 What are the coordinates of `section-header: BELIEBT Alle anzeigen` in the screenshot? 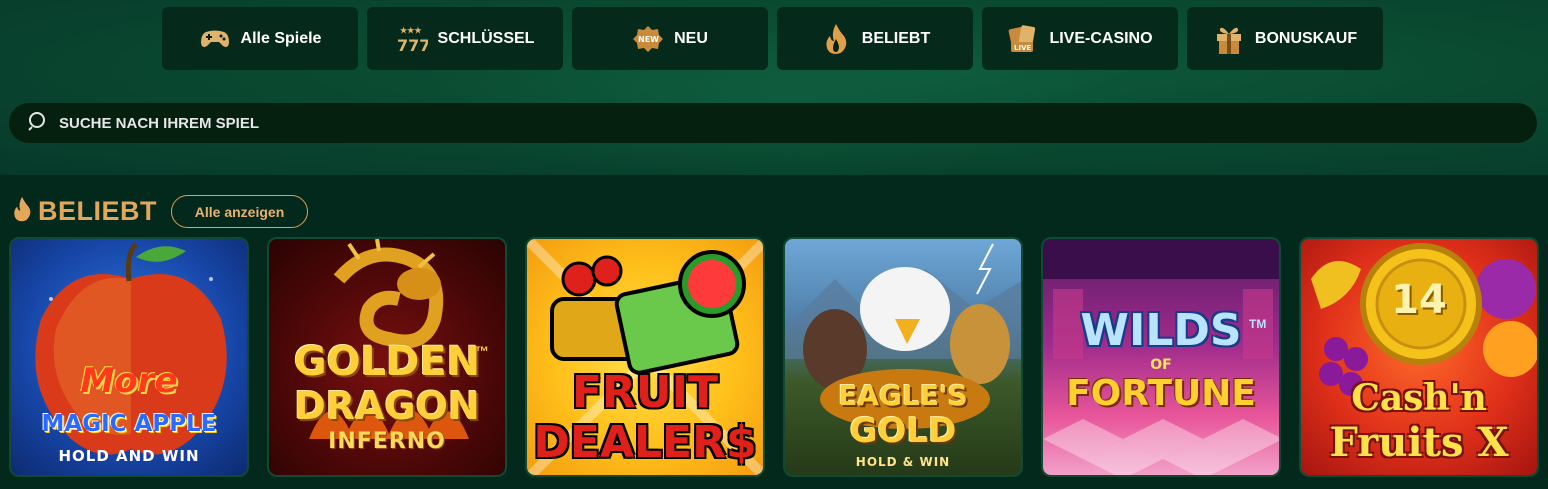 It's located at (160, 211).